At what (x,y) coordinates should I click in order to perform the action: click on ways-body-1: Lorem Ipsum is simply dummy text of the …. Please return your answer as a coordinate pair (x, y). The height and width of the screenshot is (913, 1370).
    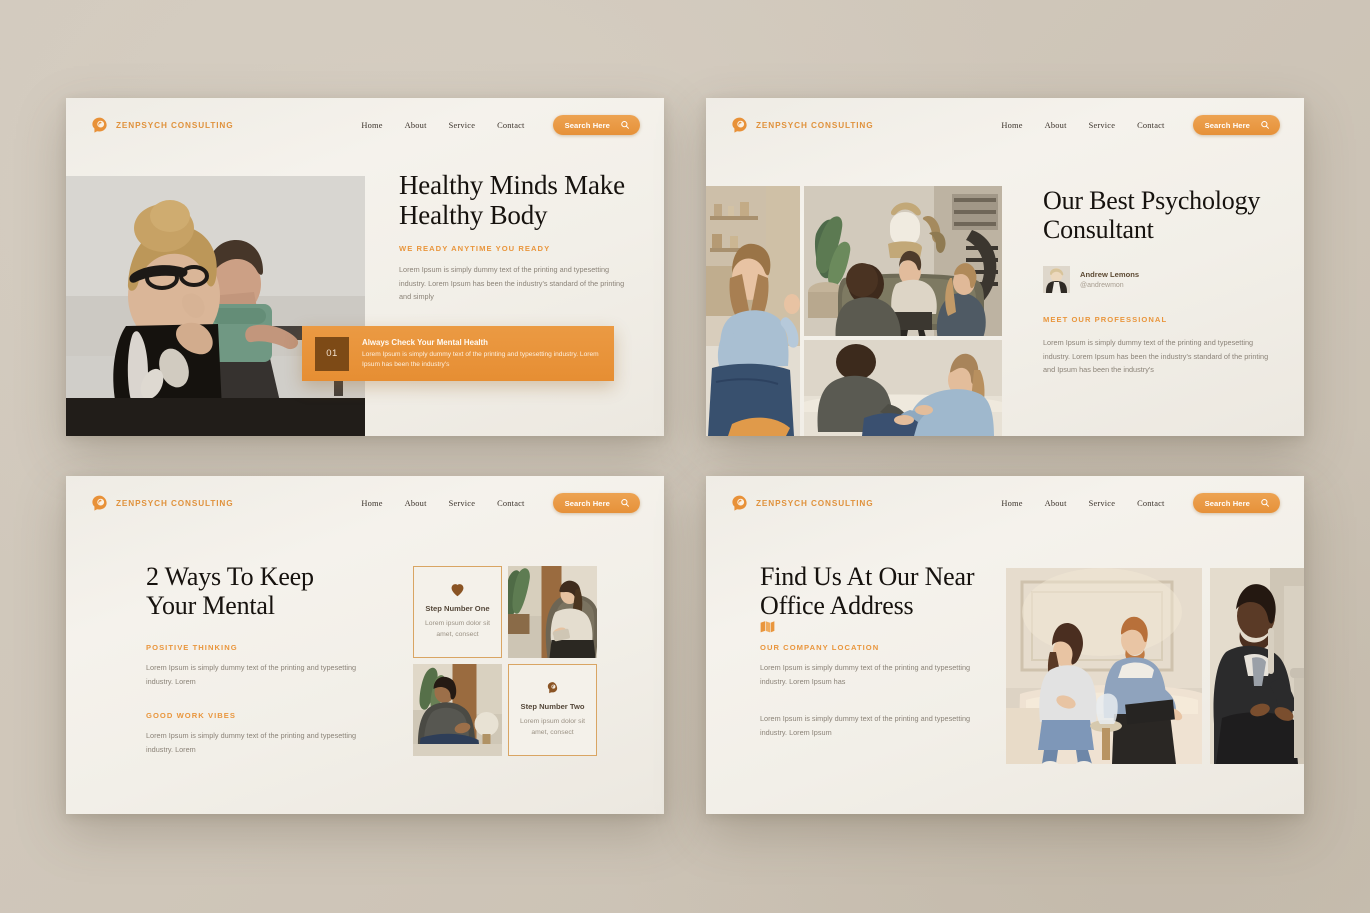
    Looking at the image, I should click on (251, 674).